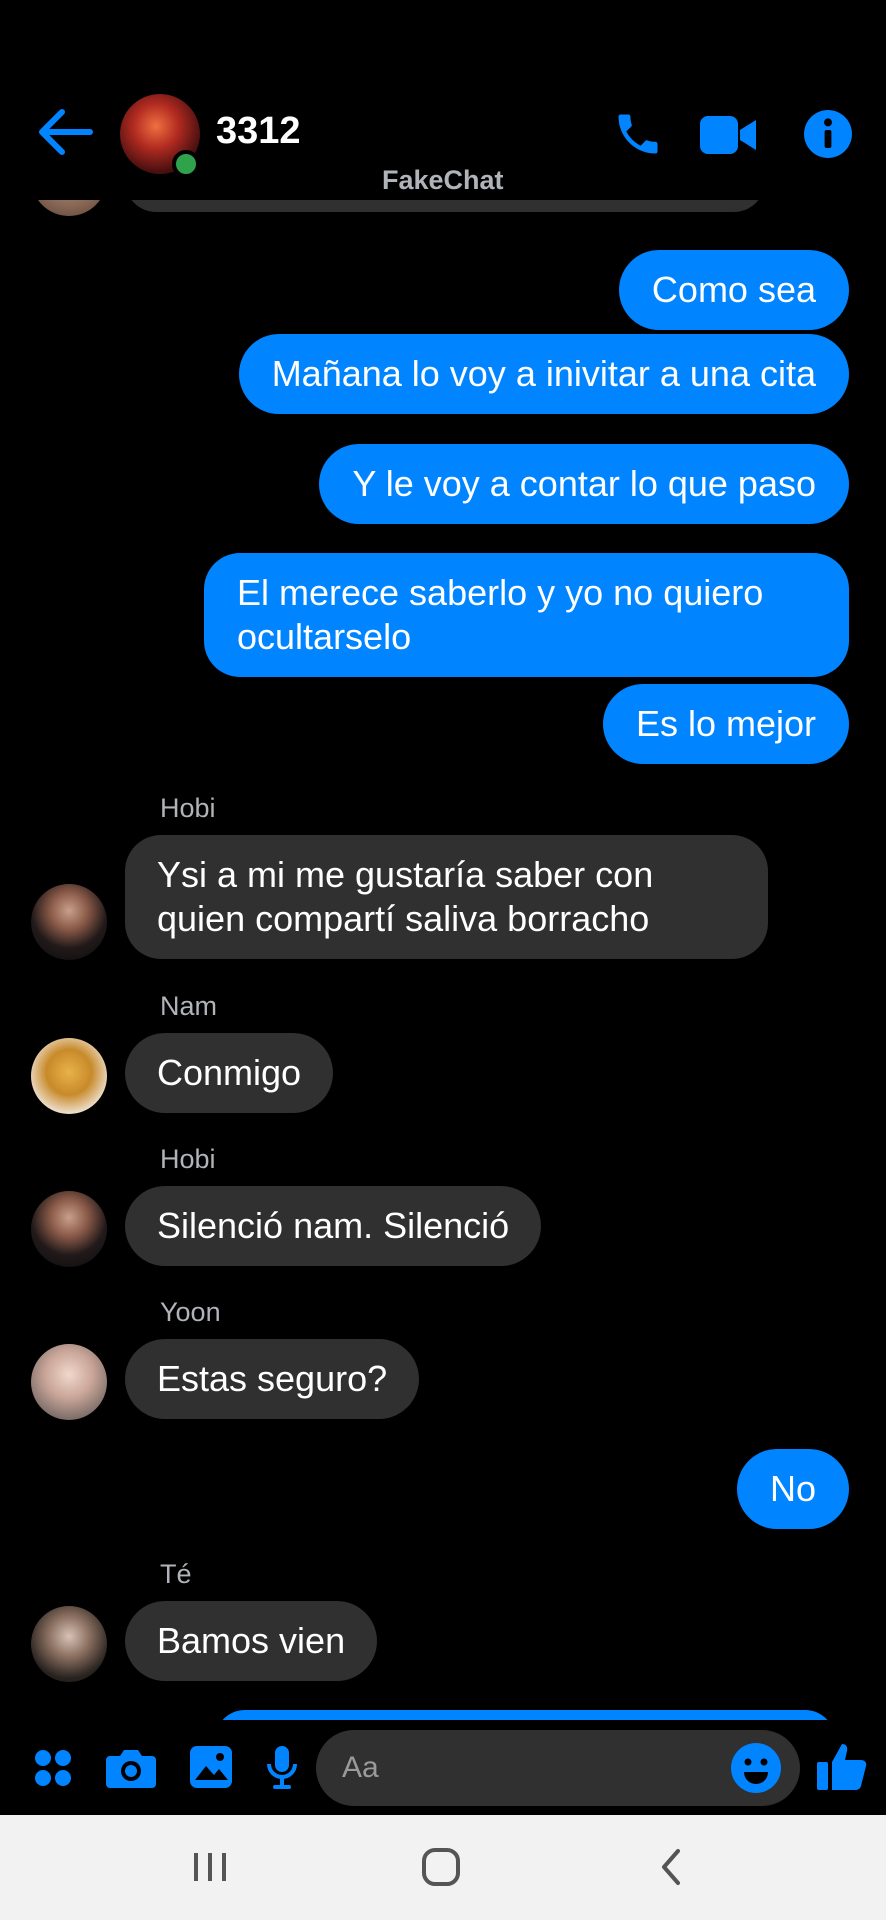 The image size is (886, 1920). I want to click on chat-header: 3312 FakeChat, so click(443, 100).